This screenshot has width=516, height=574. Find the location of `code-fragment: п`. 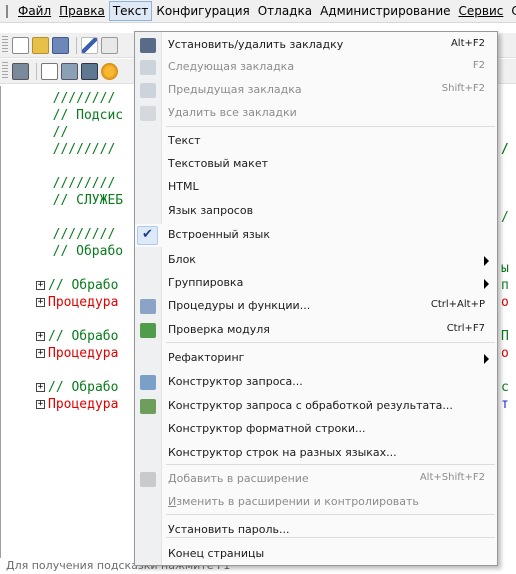

code-fragment: п is located at coordinates (505, 285).